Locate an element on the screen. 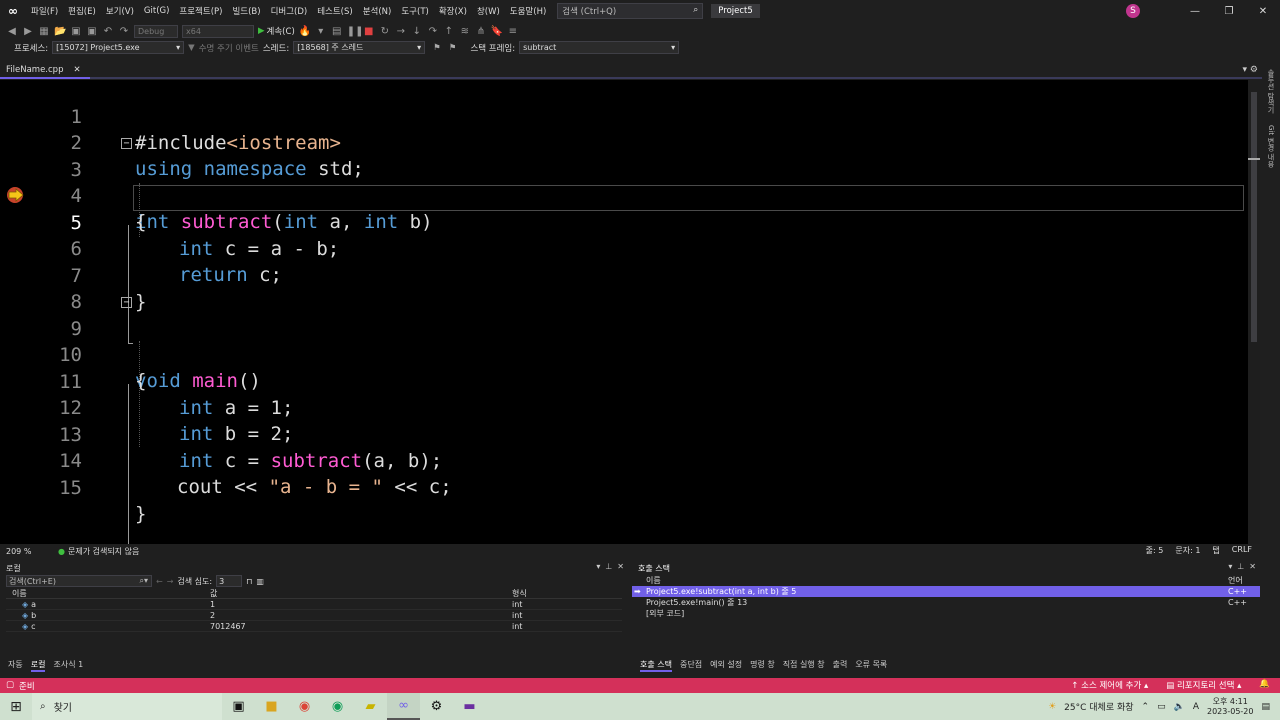 The image size is (1280, 720). weather-text: 25°C 대체로 화창 is located at coordinates (1098, 706).